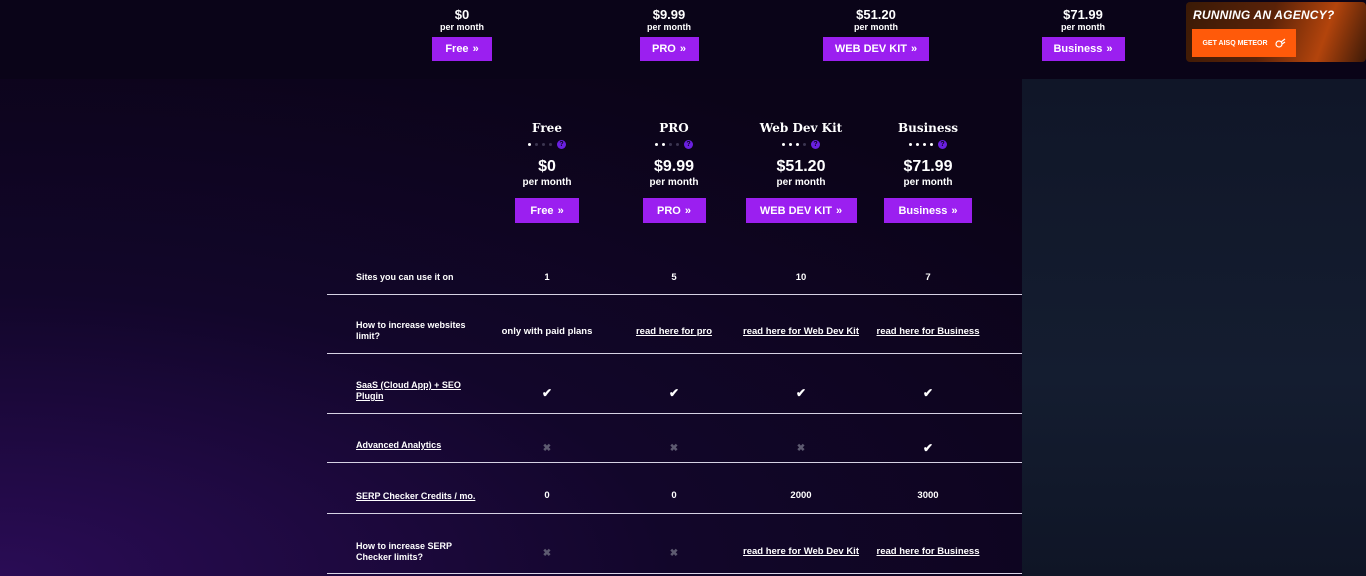 The height and width of the screenshot is (576, 1366). I want to click on ad-button-label: GET AISQ METEOR, so click(1235, 43).